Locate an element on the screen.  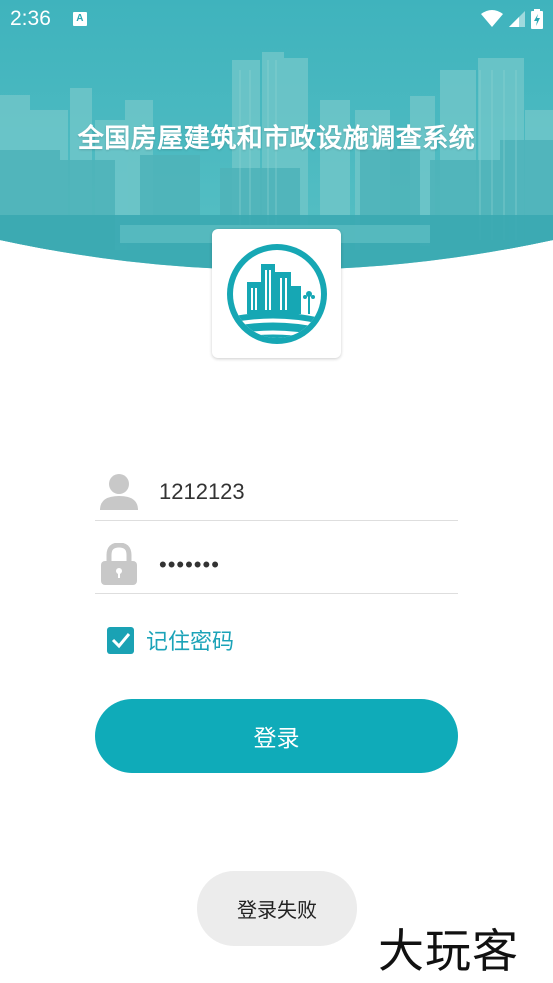
app-logo is located at coordinates (276, 293).